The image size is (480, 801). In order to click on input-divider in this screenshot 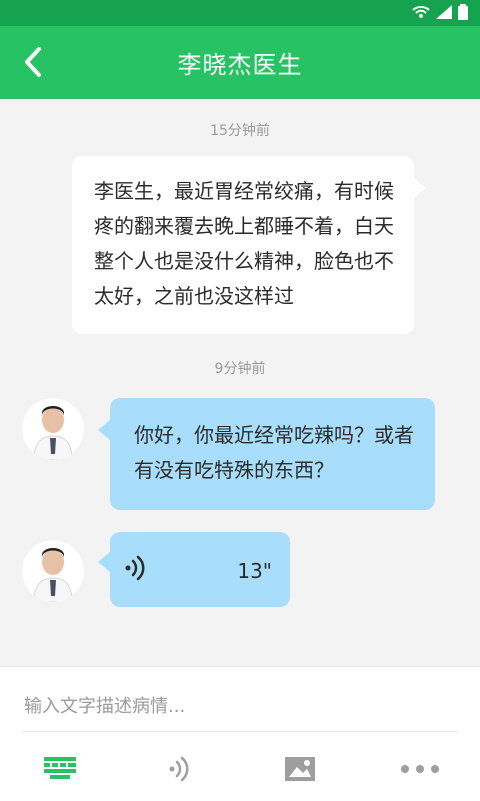, I will do `click(240, 731)`.